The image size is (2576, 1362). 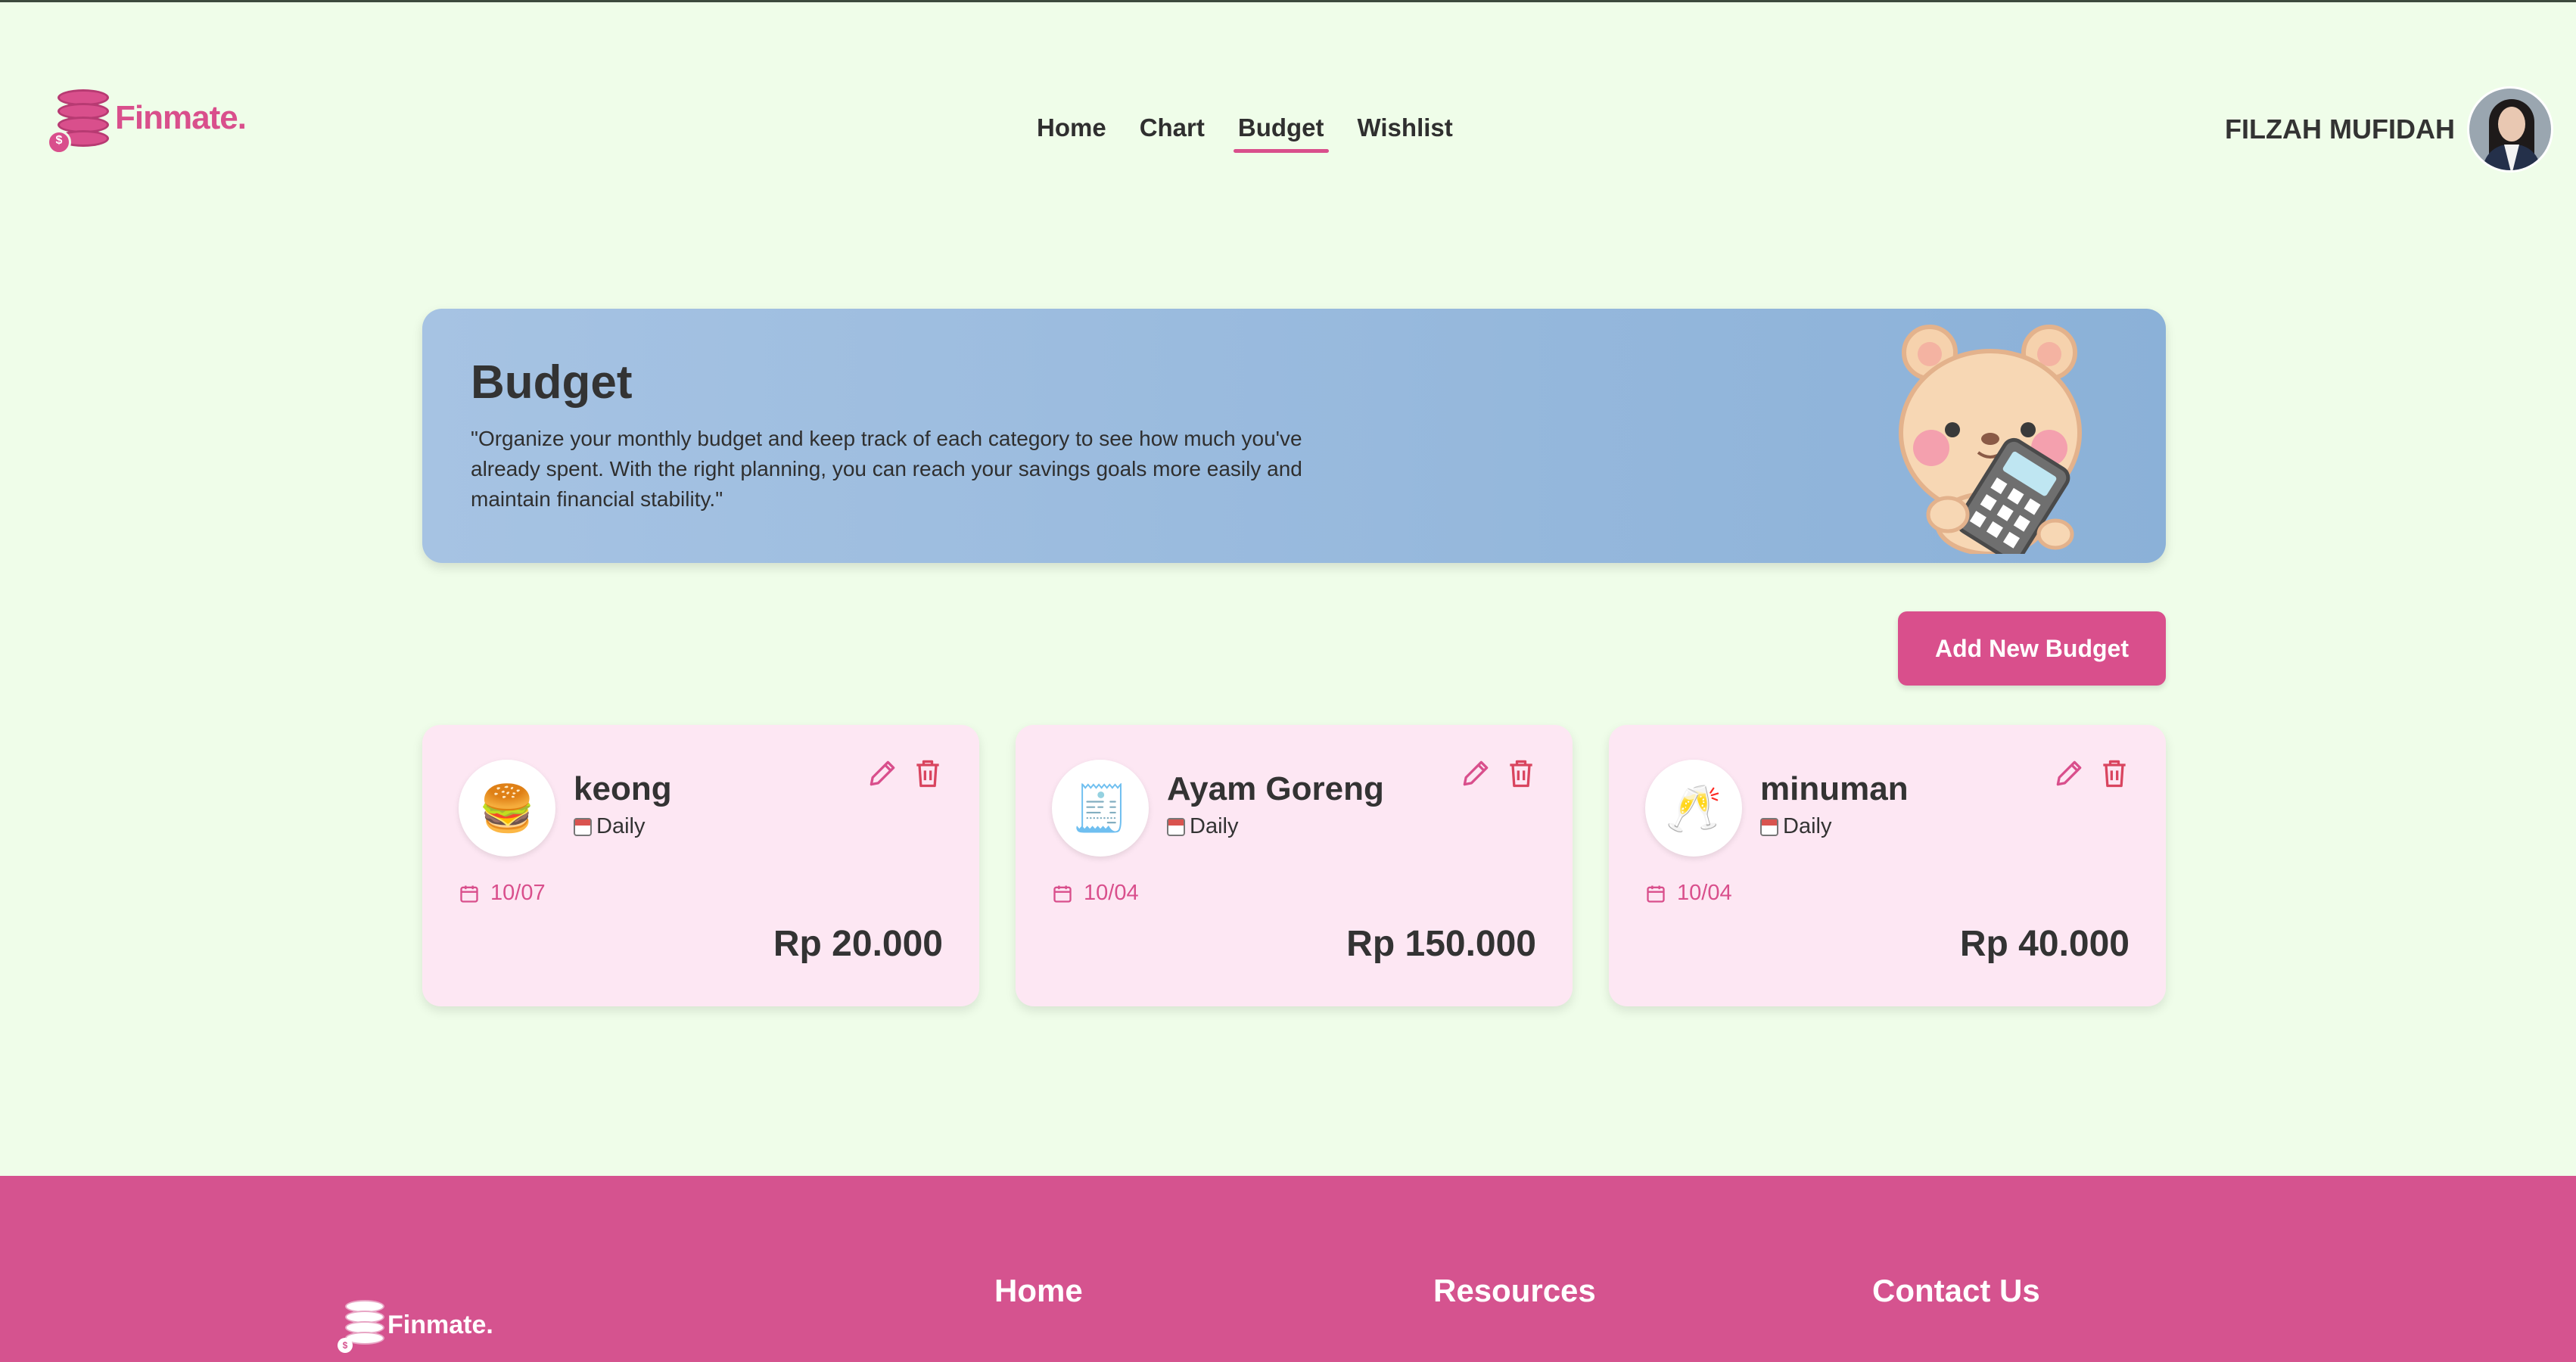 I want to click on footer-home-heading: Home, so click(x=1038, y=1291).